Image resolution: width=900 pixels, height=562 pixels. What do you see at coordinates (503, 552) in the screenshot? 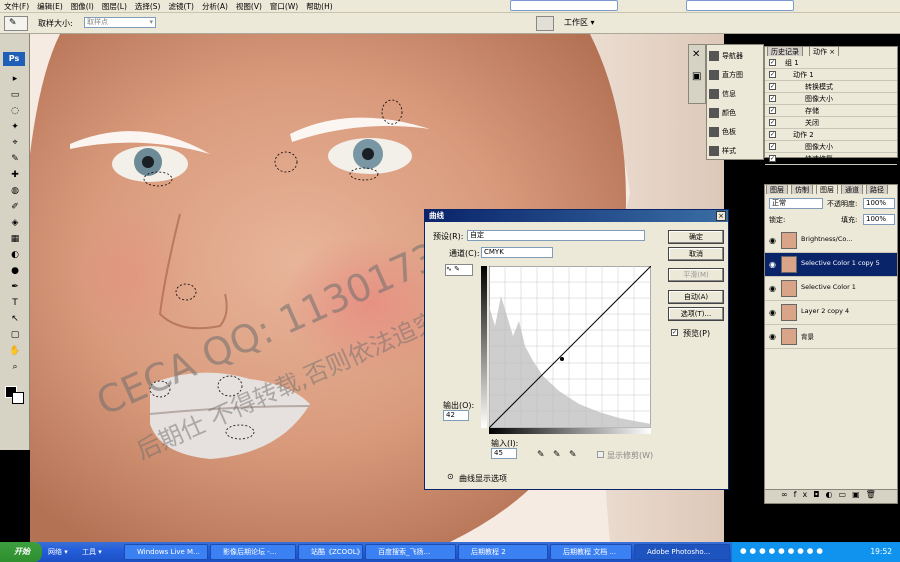
I see `taskbar-button: 后期教程 2` at bounding box center [503, 552].